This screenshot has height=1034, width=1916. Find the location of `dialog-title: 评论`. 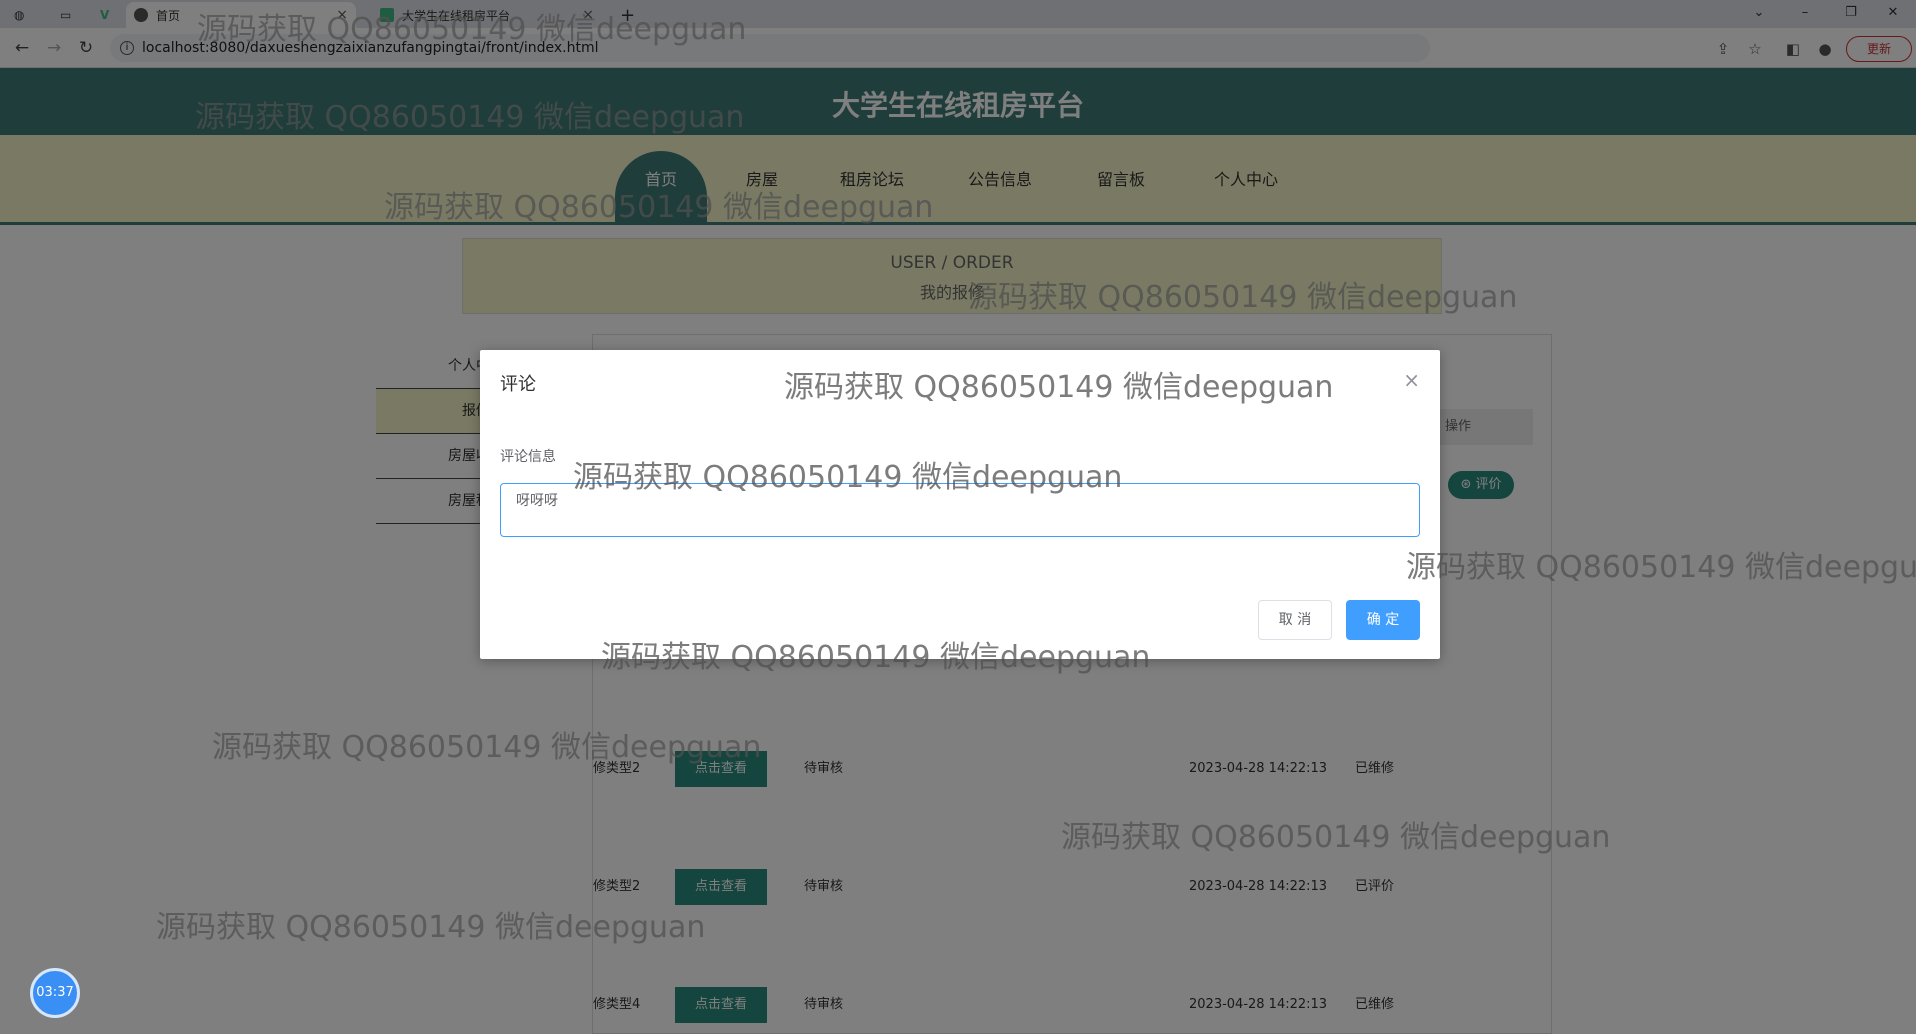

dialog-title: 评论 is located at coordinates (518, 384).